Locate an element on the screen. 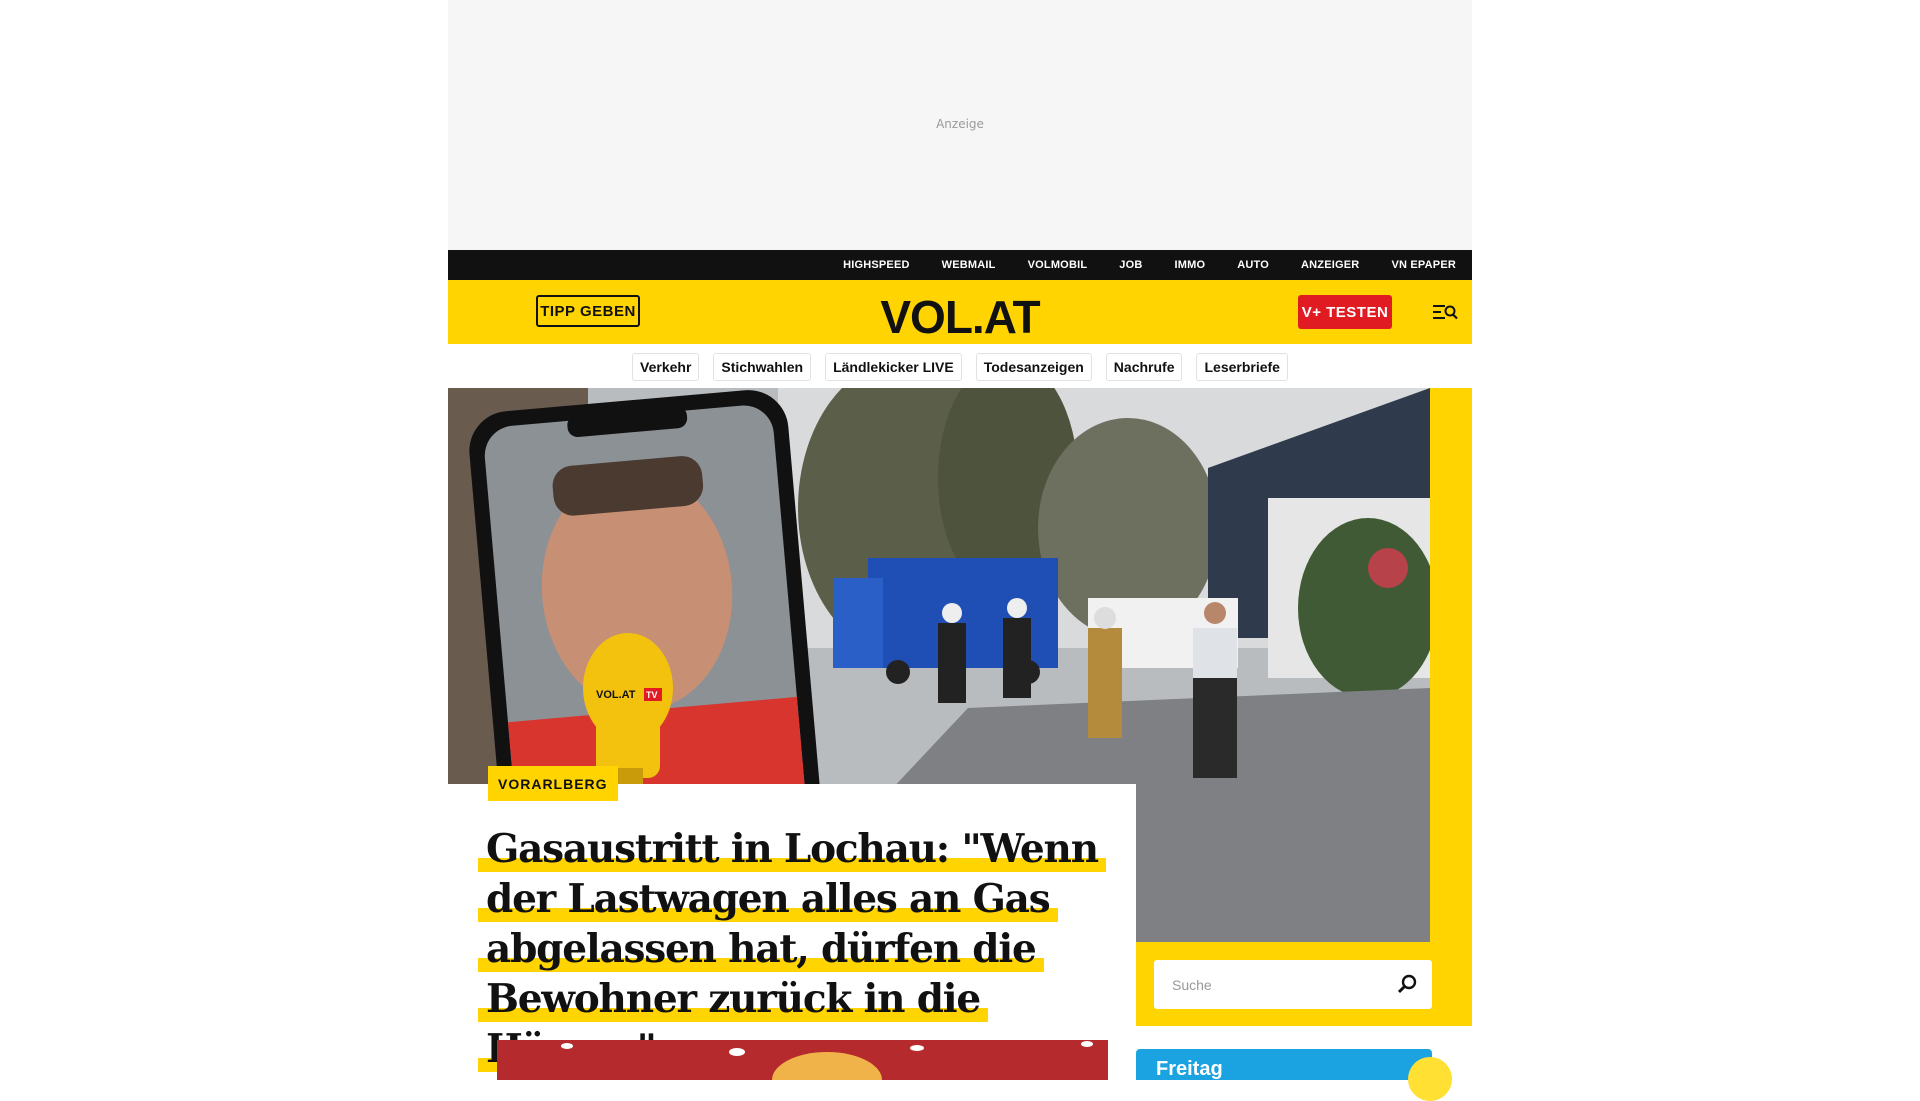 The image size is (1920, 1101). service-link-job: JOB is located at coordinates (1130, 265).